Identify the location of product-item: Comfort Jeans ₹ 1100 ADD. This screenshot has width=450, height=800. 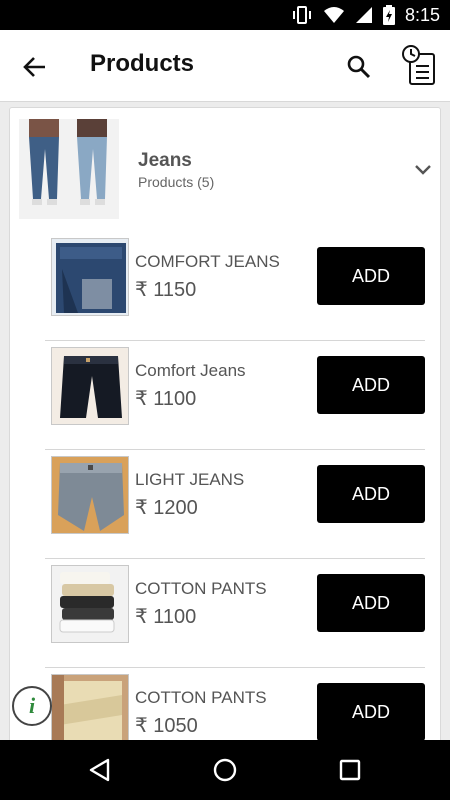
(235, 395).